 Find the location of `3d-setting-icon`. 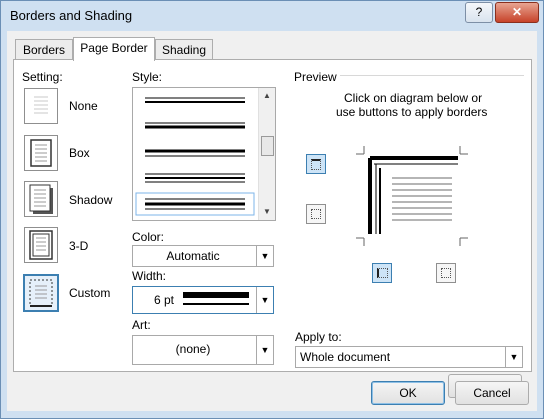

3d-setting-icon is located at coordinates (41, 245).